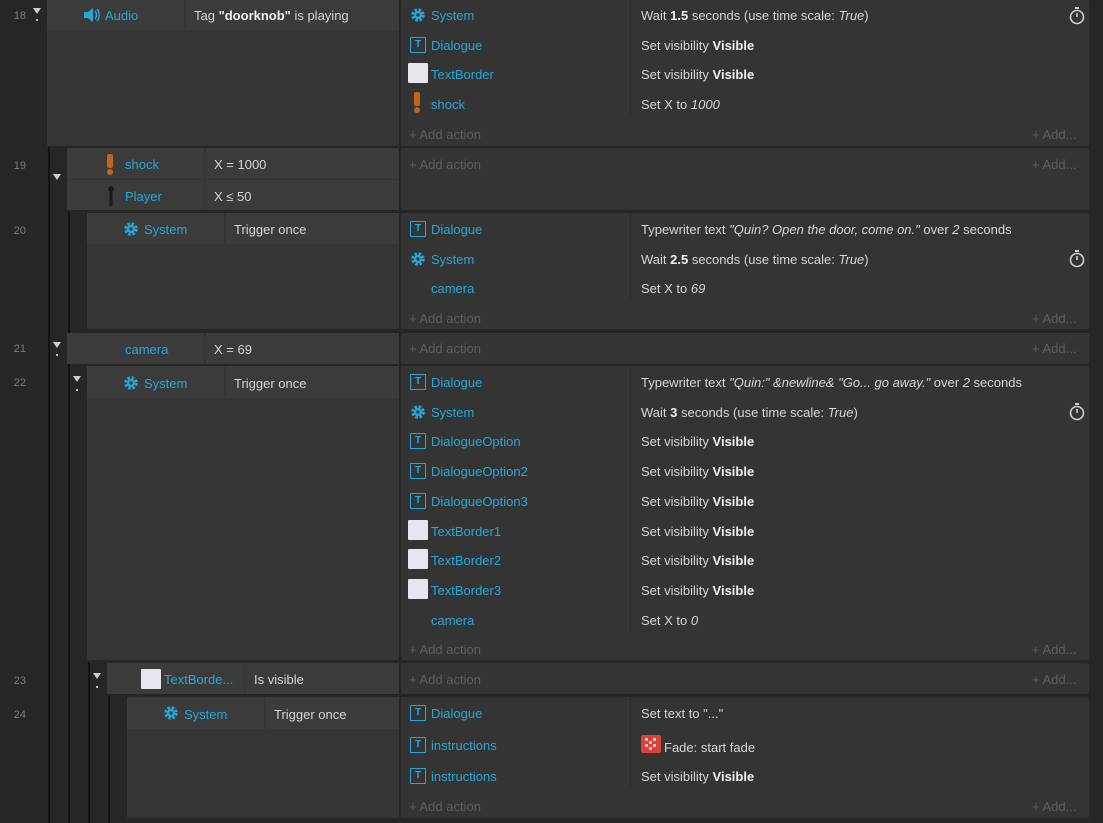  I want to click on action-object-name: TextBorder1, so click(466, 531).